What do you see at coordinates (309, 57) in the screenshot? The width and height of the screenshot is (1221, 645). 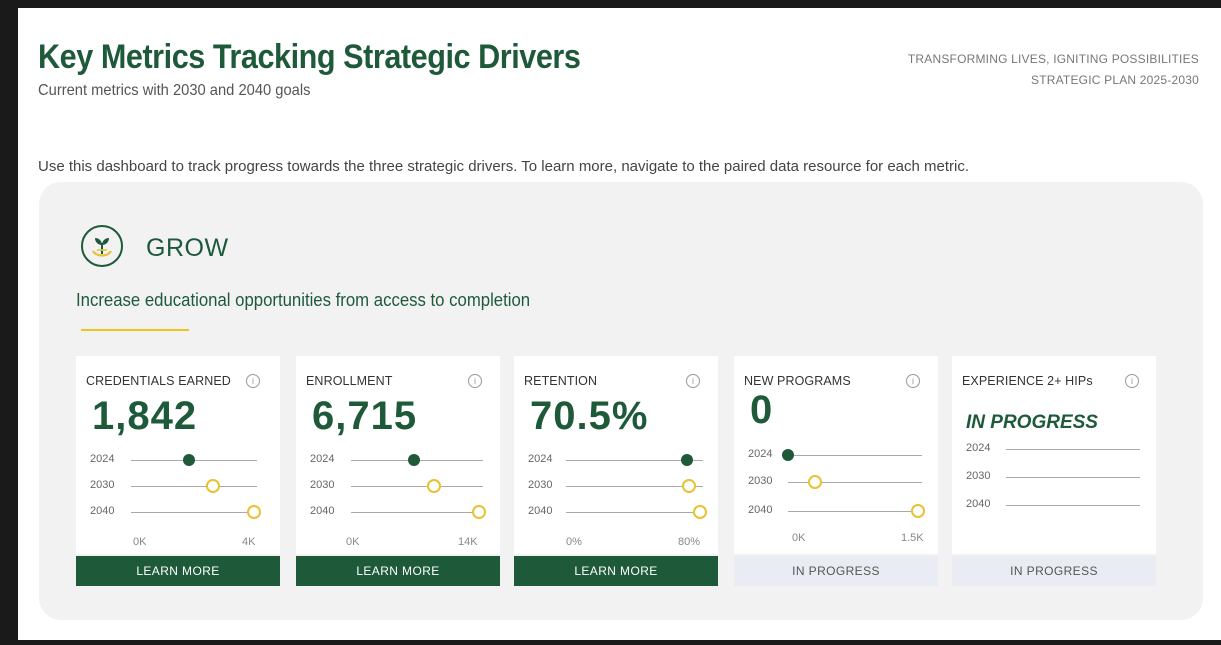 I see `page-title: Key Metrics Tracking Strategic Drivers` at bounding box center [309, 57].